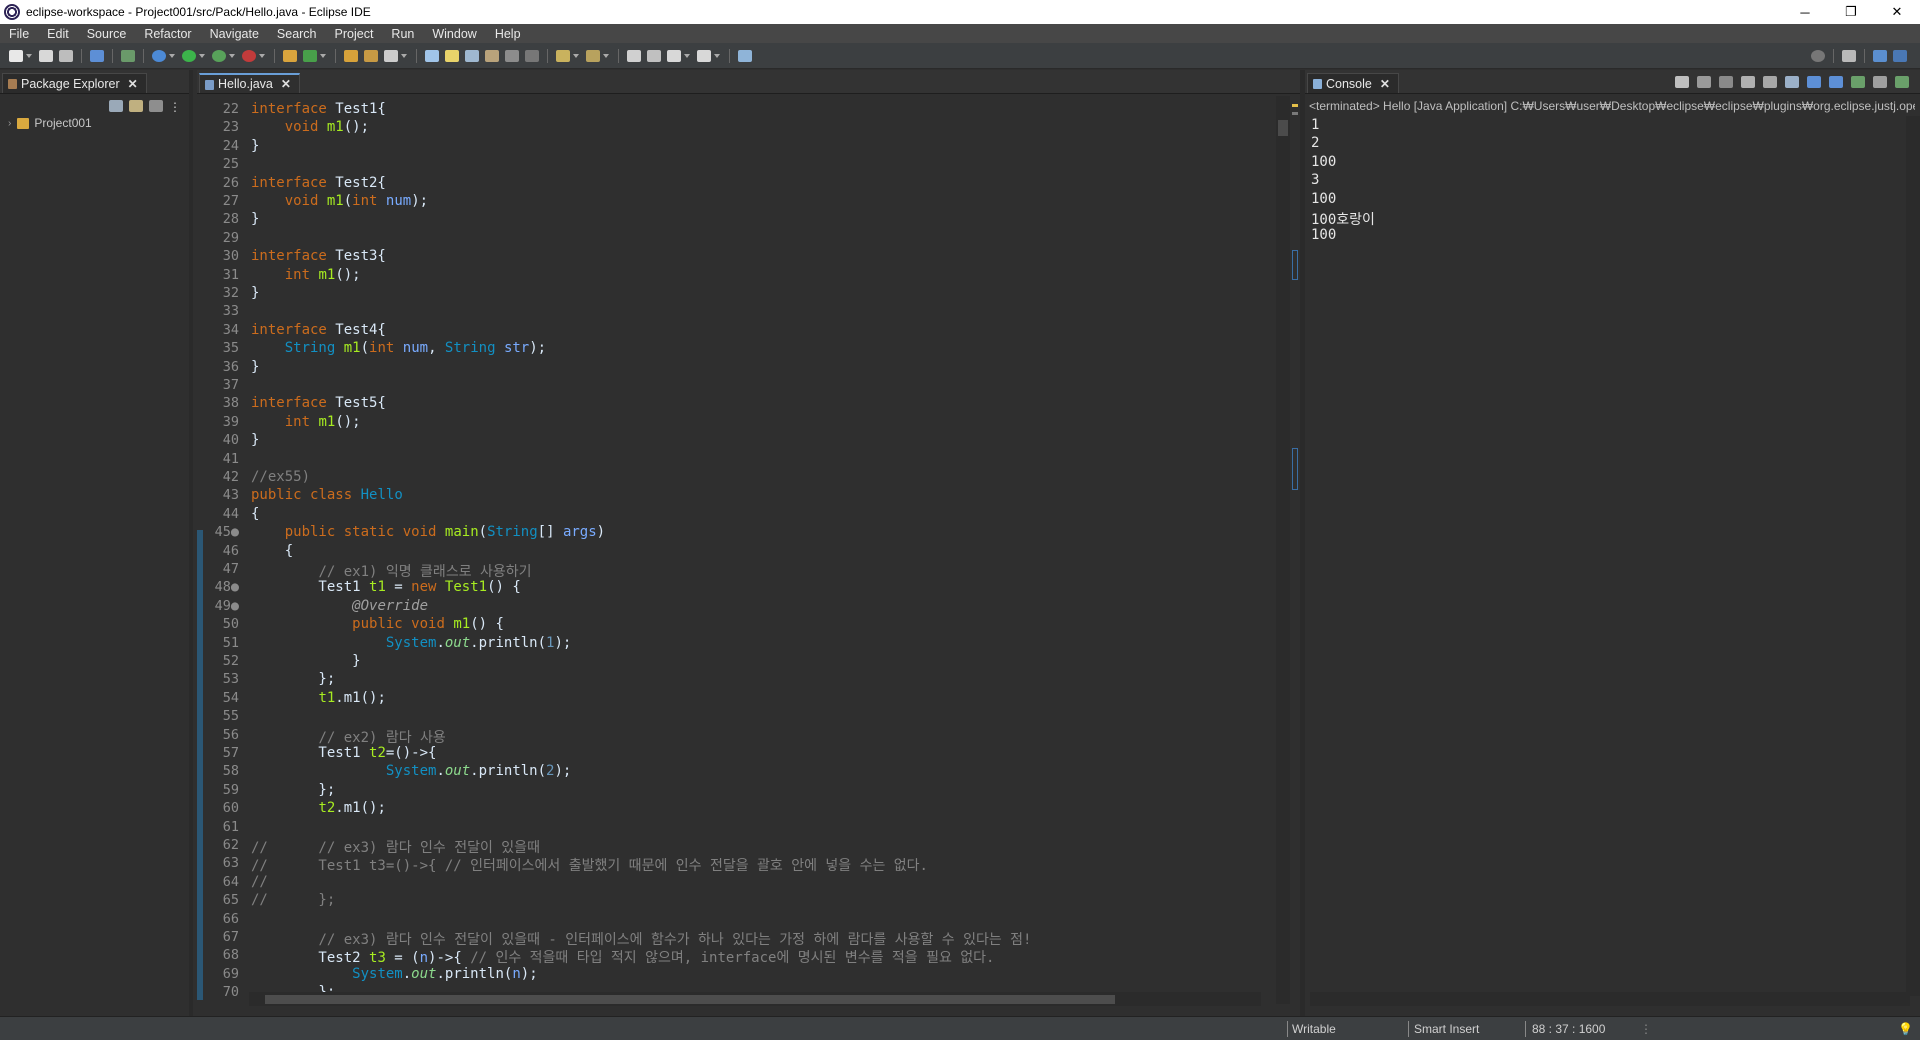 The image size is (1920, 1040). Describe the element at coordinates (175, 107) in the screenshot. I see `view-menu-icon: ⋮` at that location.